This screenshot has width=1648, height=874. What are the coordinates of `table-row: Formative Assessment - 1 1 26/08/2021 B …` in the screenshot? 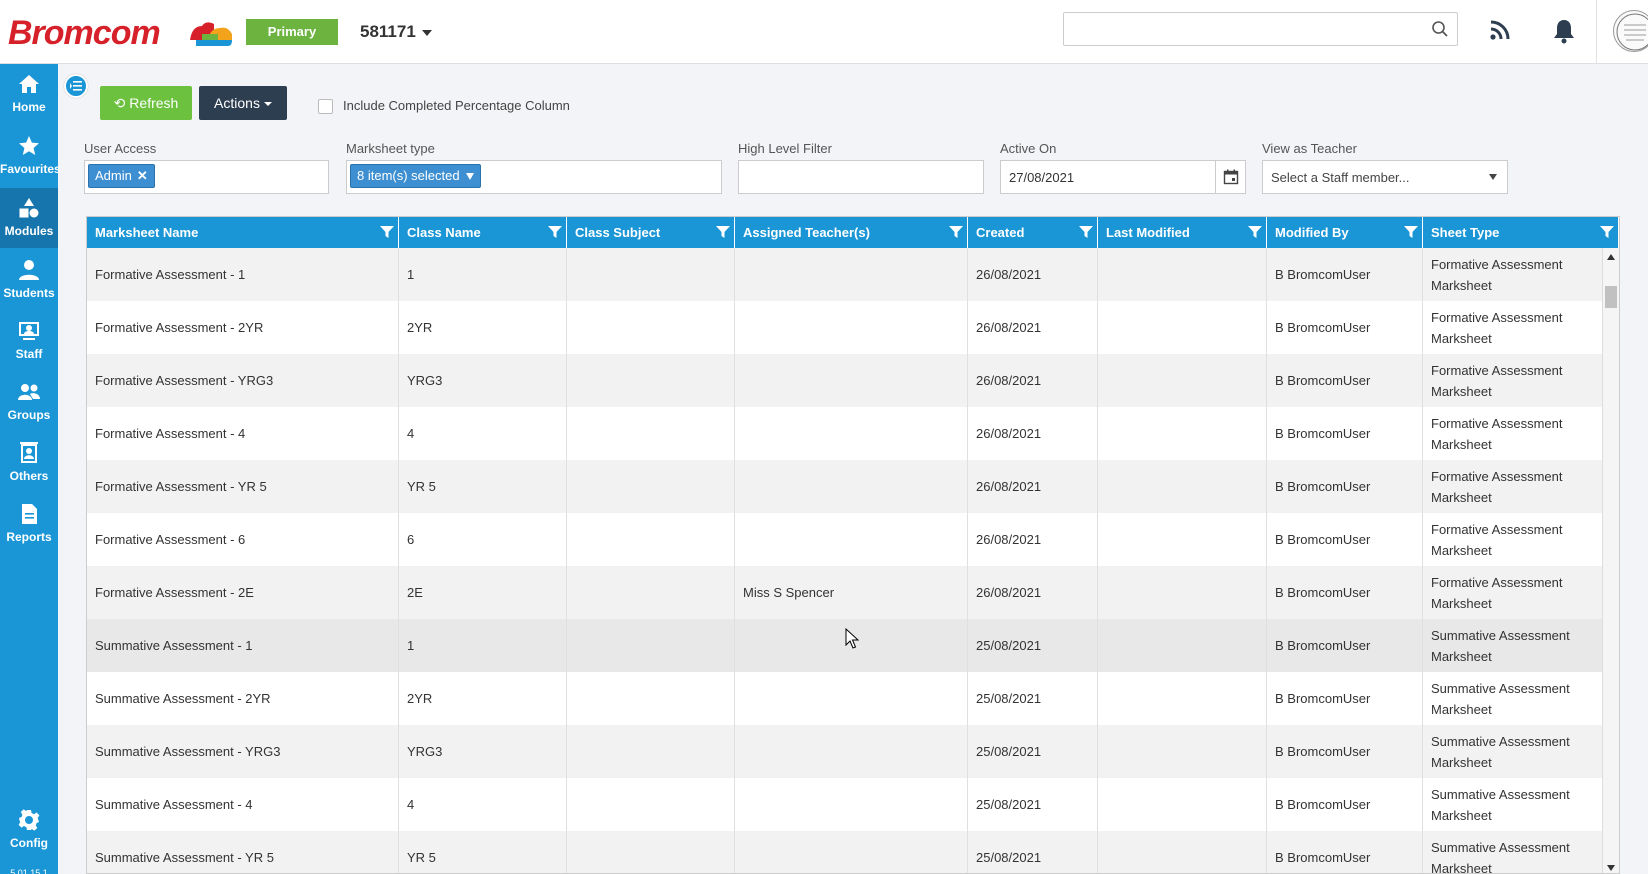 It's located at (847, 274).